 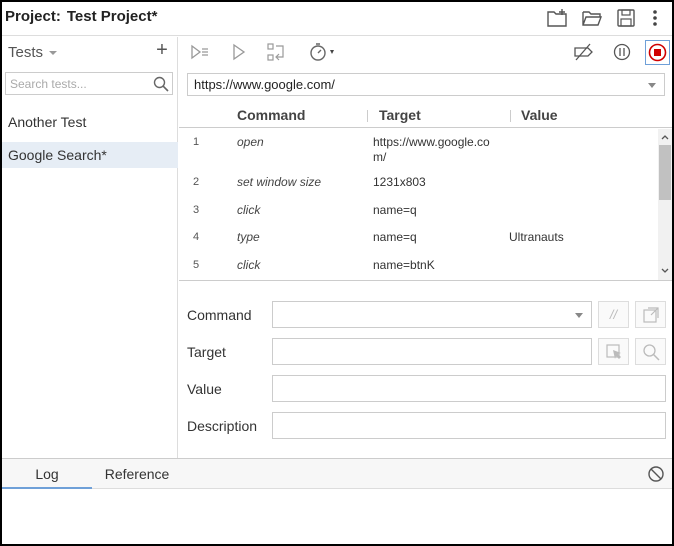 What do you see at coordinates (665, 204) in the screenshot?
I see `table-scrollbar` at bounding box center [665, 204].